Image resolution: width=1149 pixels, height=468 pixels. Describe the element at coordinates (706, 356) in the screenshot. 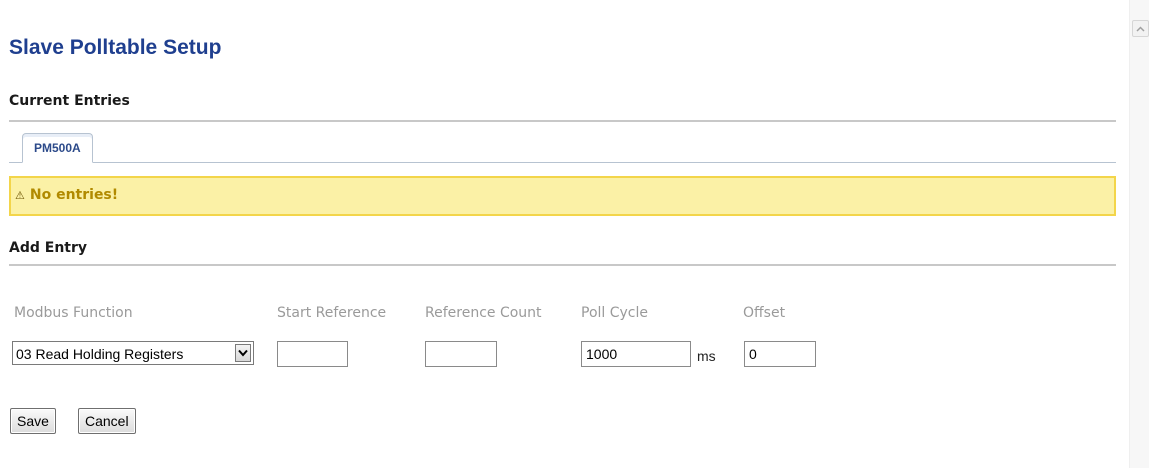

I see `poll-cycle-unit: ms` at that location.